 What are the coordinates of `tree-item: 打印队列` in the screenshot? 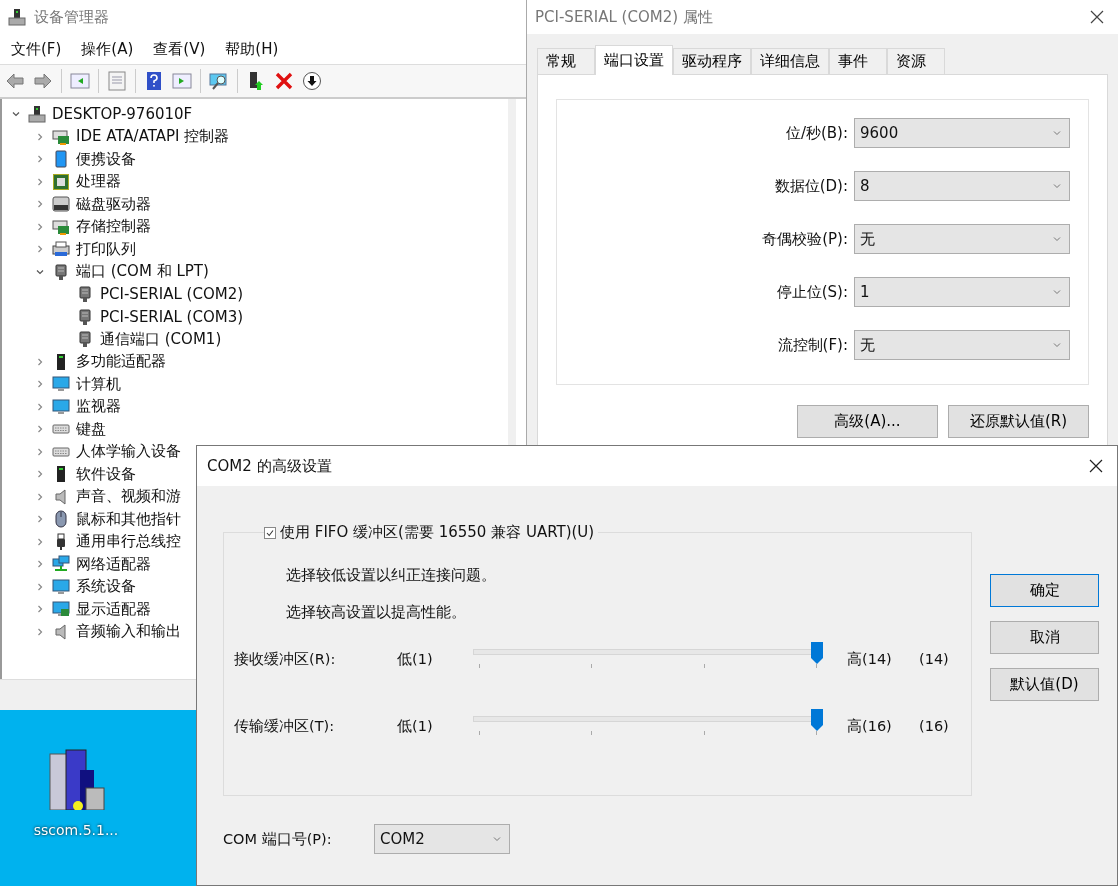 It's located at (106, 249).